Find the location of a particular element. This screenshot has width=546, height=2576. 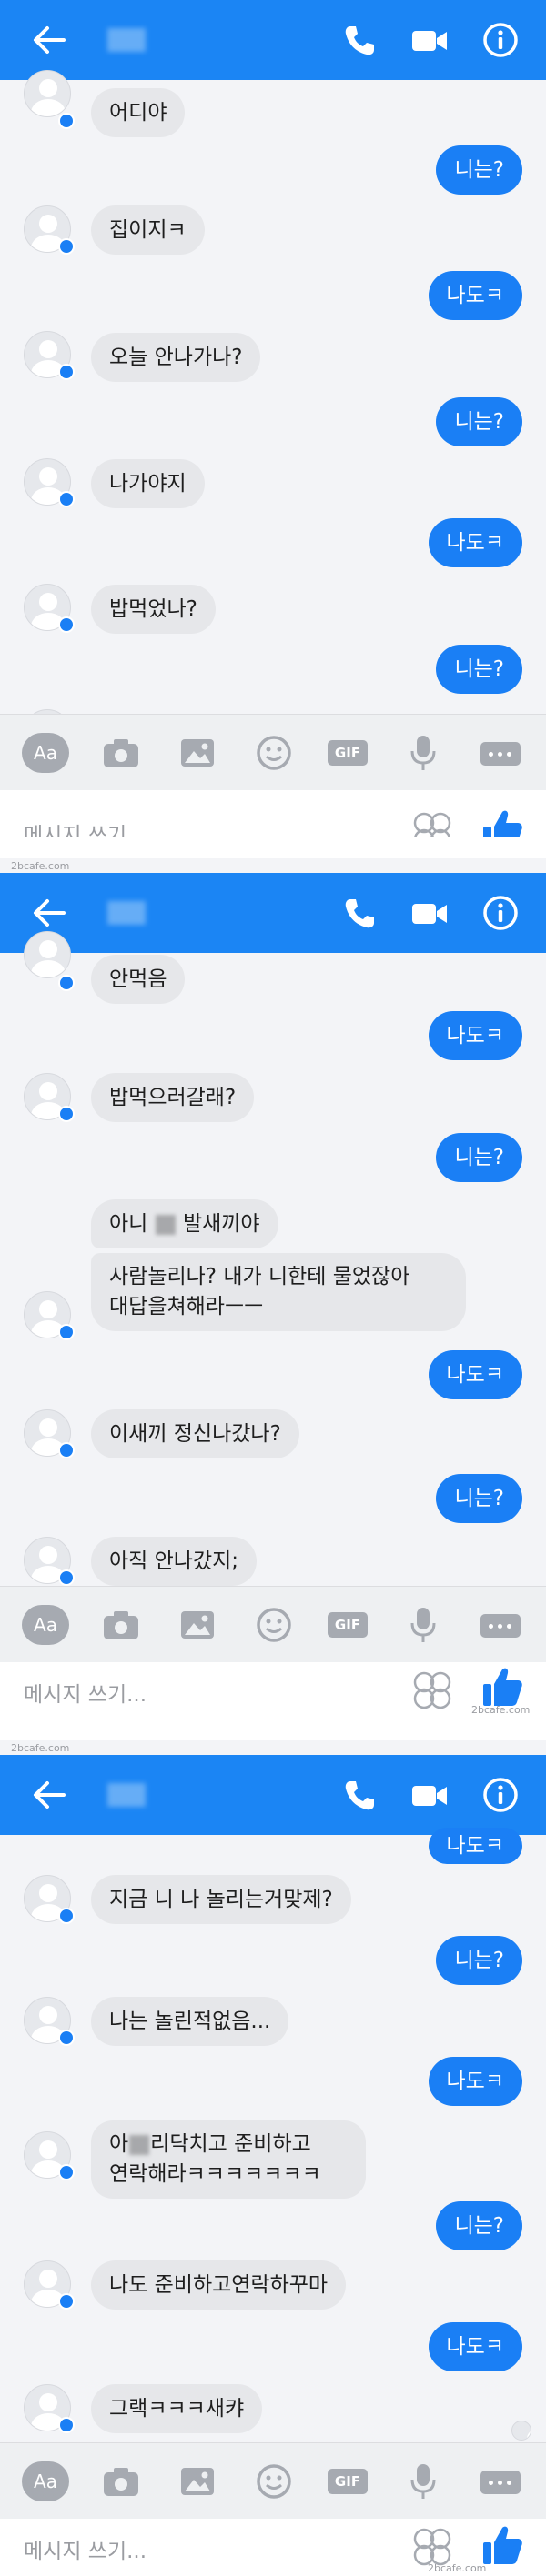

message-incoming: 밥먹었나? is located at coordinates (153, 609).